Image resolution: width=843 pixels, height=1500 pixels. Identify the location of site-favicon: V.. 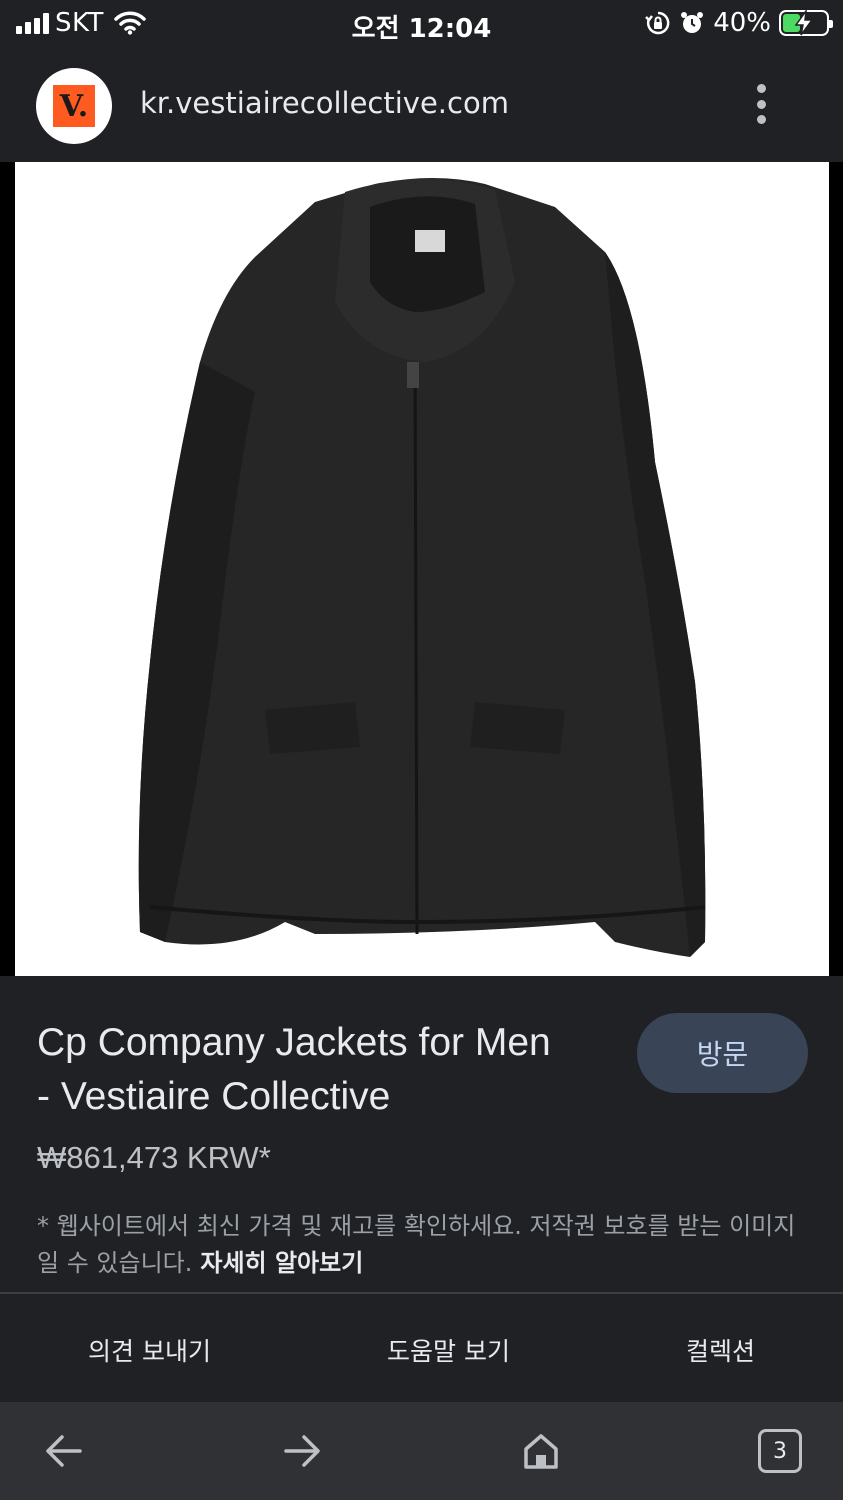
(74, 106).